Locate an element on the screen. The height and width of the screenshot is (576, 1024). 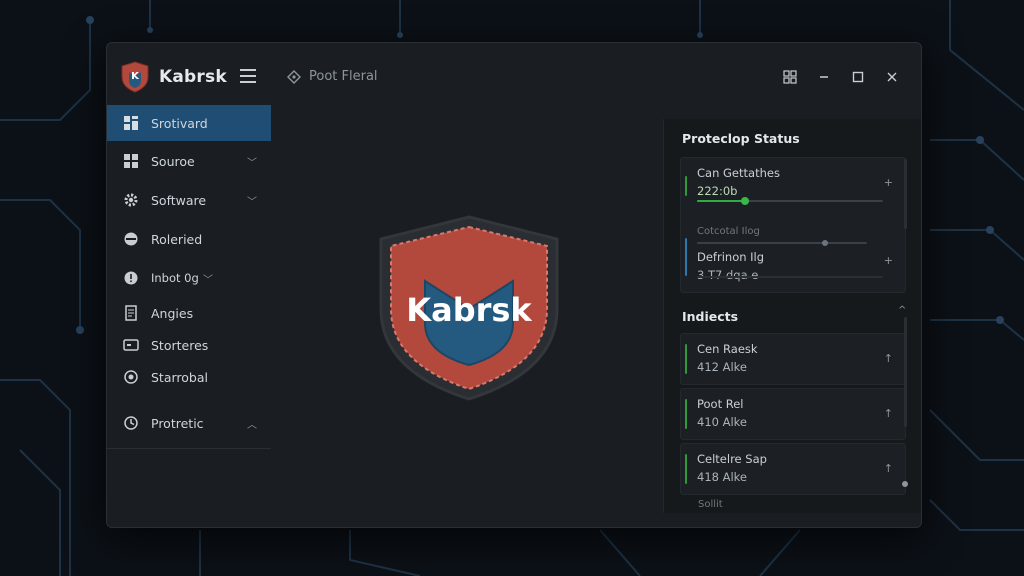
layout-icon is located at coordinates (790, 77).